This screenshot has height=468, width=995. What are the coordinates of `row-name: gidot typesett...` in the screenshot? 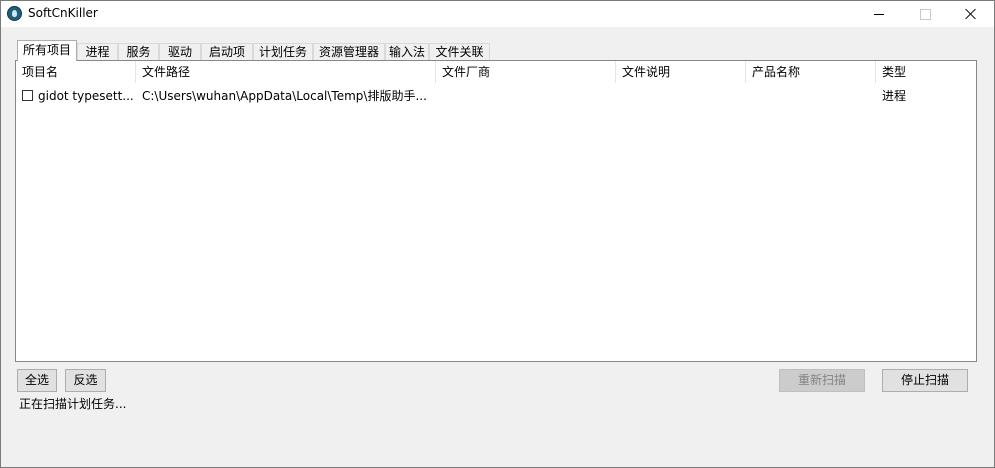 It's located at (86, 96).